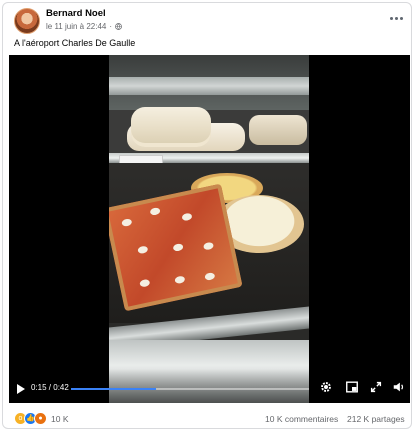  Describe the element at coordinates (113, 389) in the screenshot. I see `progress-fill` at that location.